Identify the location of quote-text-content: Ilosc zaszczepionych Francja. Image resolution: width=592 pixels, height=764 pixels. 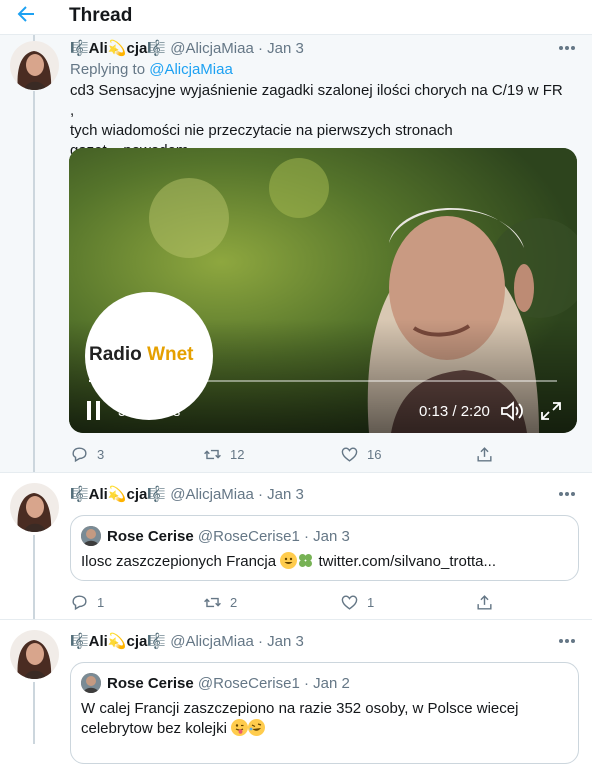
(179, 561).